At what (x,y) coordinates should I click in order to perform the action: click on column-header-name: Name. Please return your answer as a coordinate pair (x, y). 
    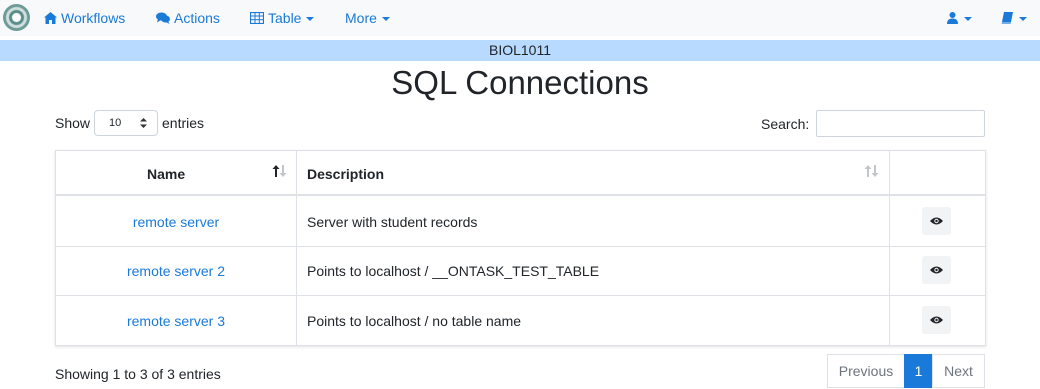
    Looking at the image, I should click on (166, 174).